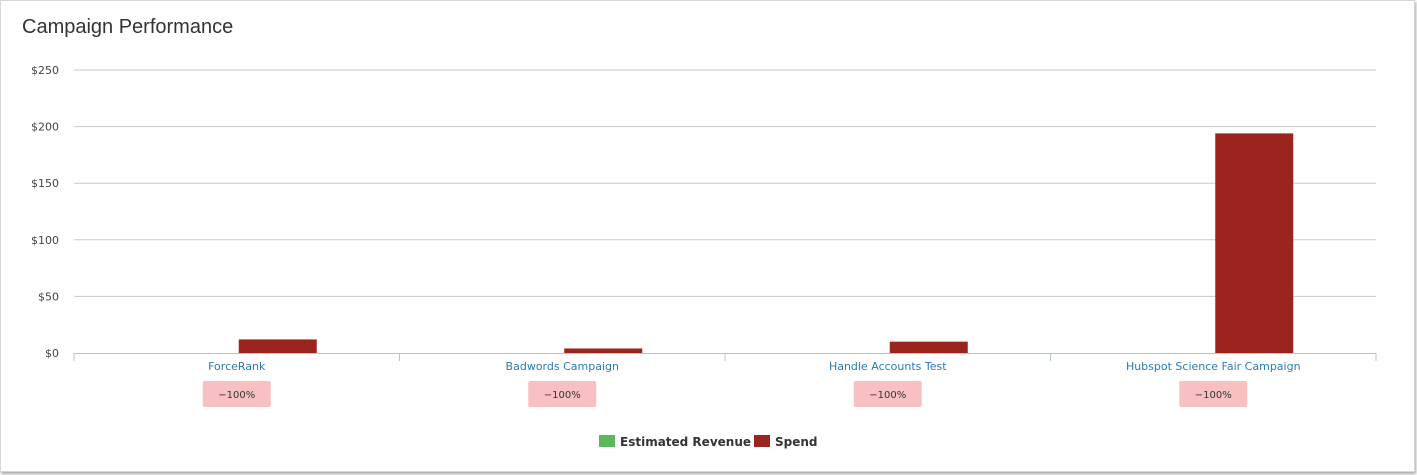  Describe the element at coordinates (237, 366) in the screenshot. I see `x-category-label: ForceRank` at that location.